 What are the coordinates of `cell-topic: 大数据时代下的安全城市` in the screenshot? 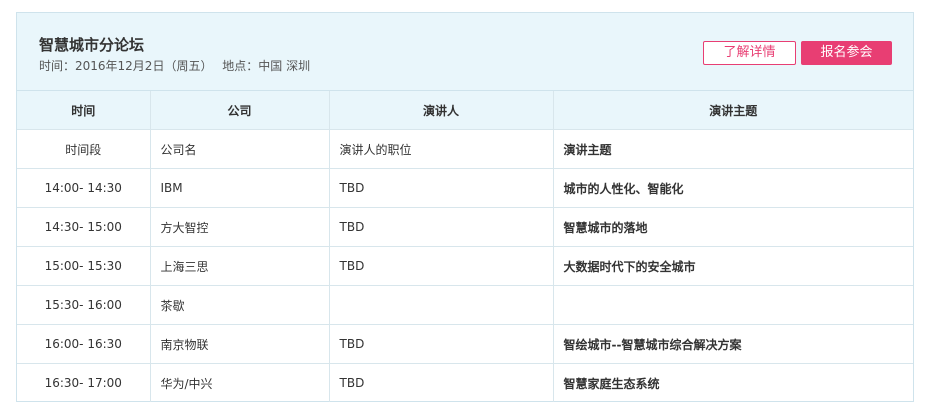 It's located at (733, 266).